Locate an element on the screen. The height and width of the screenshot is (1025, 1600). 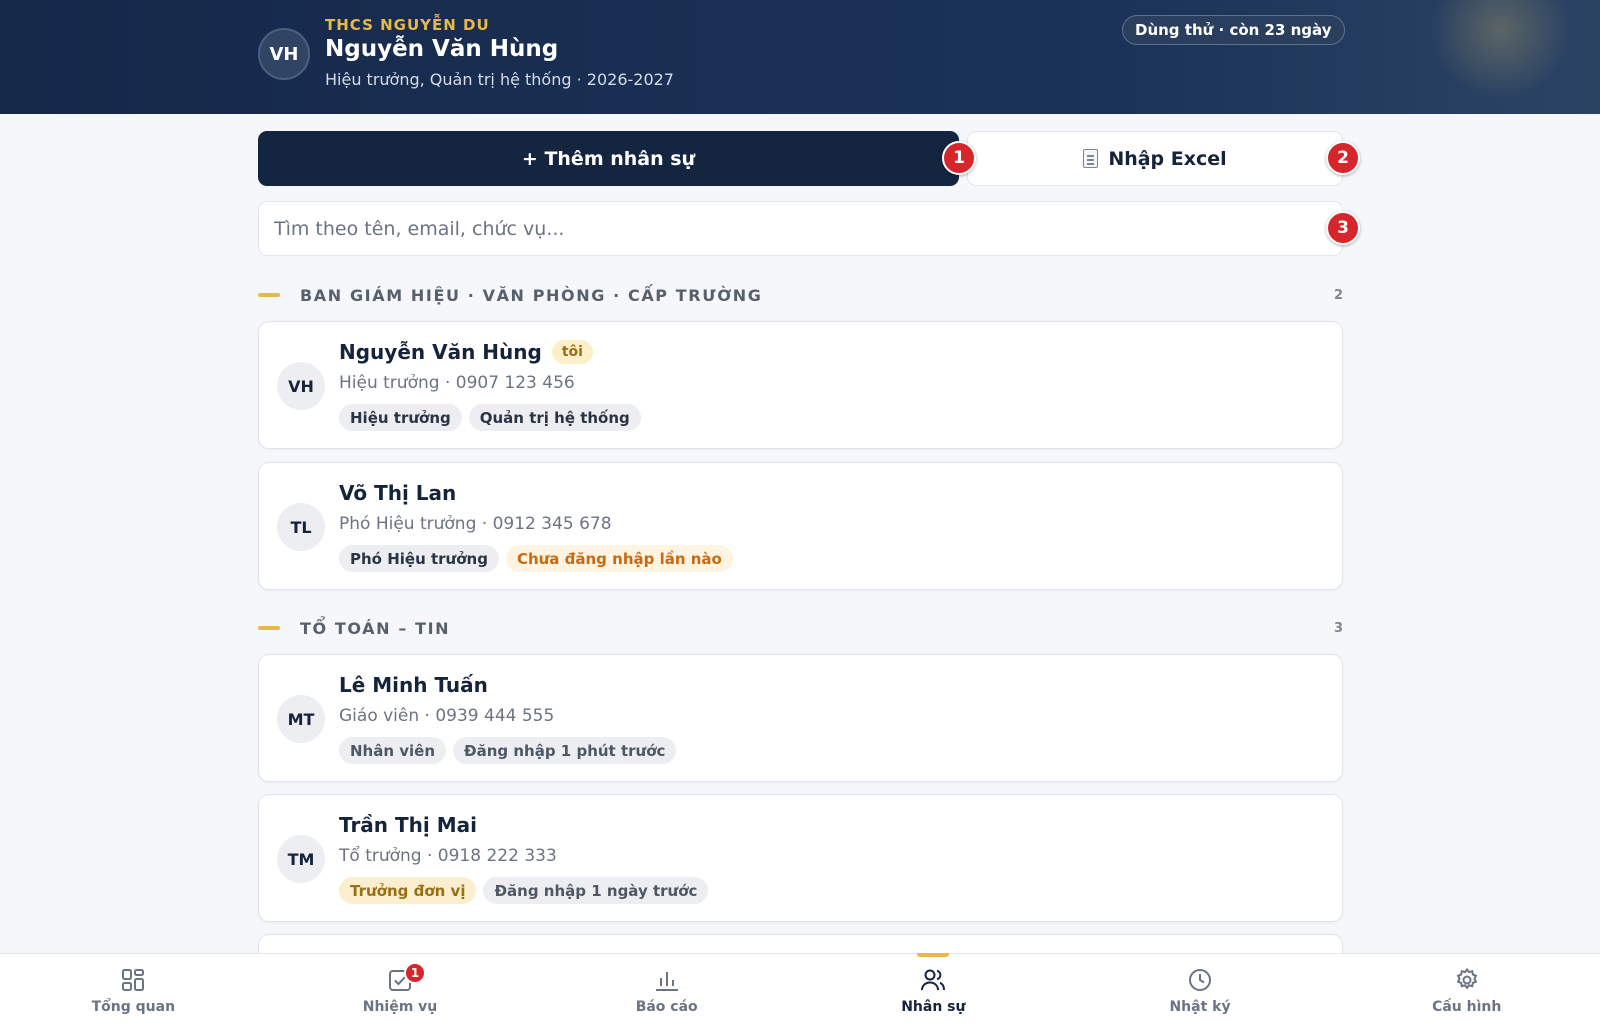
staff-status-tag: Chưa đăng nhập lần nào is located at coordinates (619, 558).